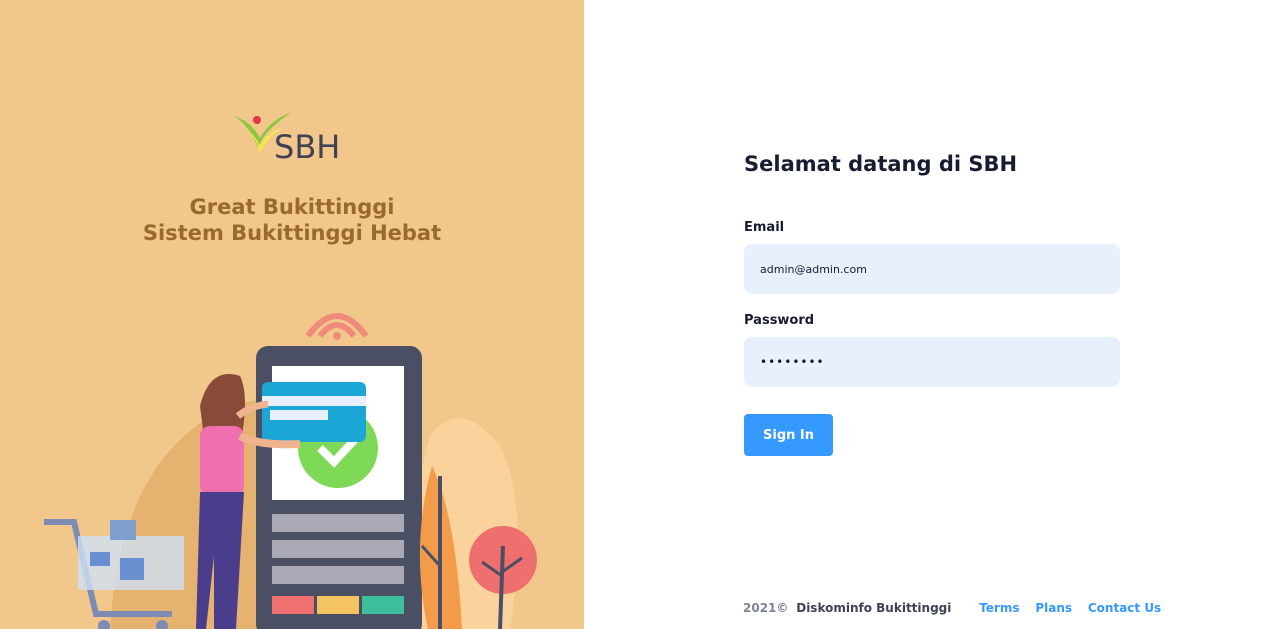 Image resolution: width=1280 pixels, height=629 pixels. I want to click on sbh-logo-mark: SBH, so click(287, 138).